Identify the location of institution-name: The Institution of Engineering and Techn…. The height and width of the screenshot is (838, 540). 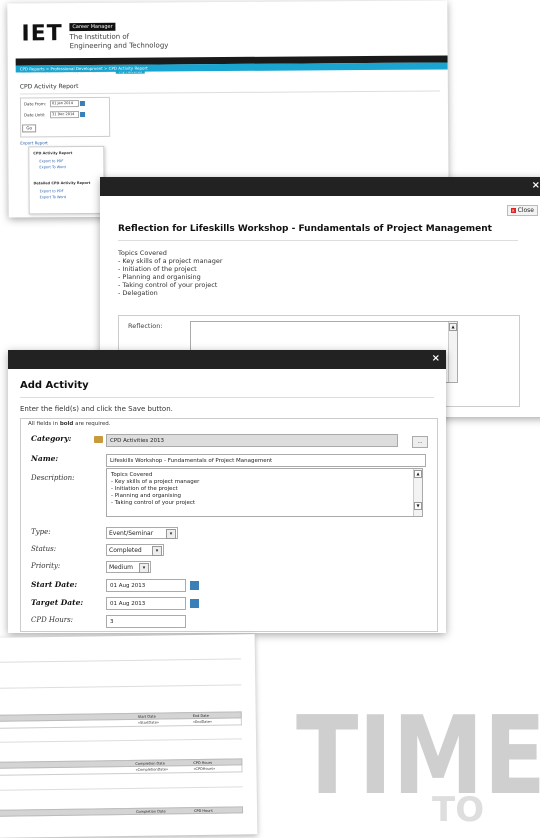
(119, 41).